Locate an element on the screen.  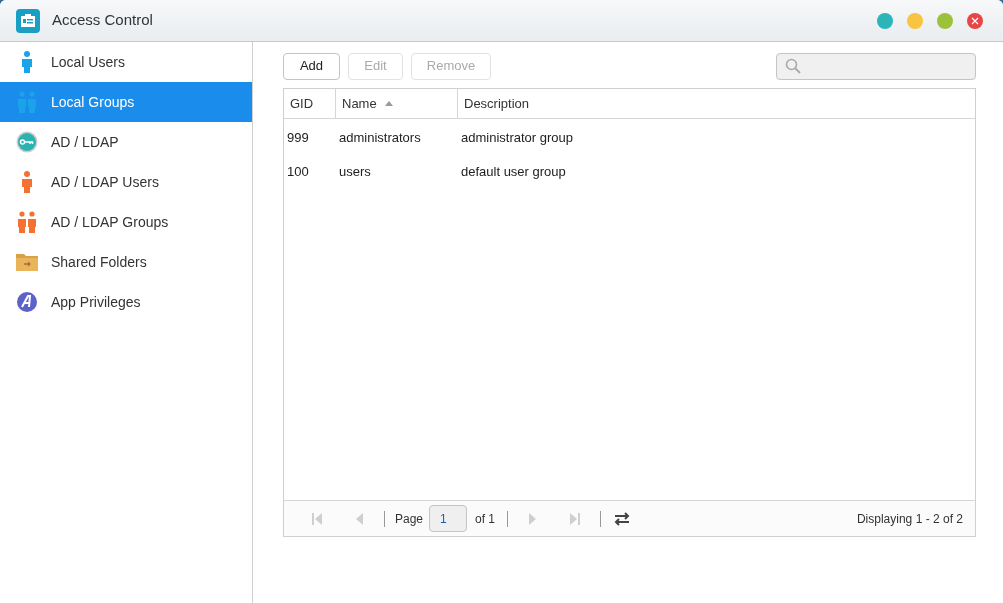
table-cell-text: 999 is located at coordinates (298, 138).